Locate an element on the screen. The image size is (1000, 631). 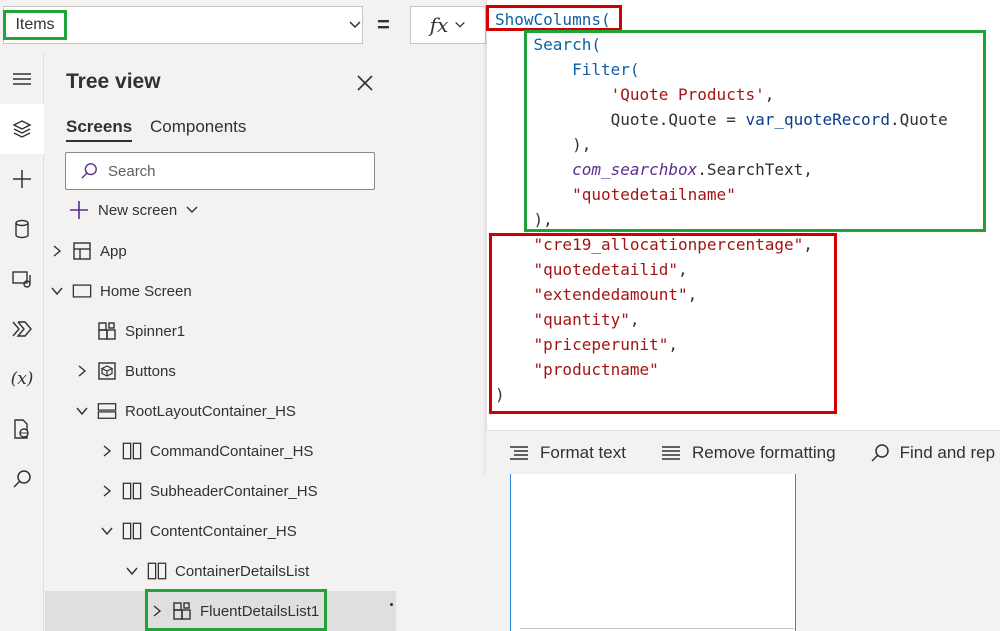
annotation-search-box is located at coordinates (755, 131).